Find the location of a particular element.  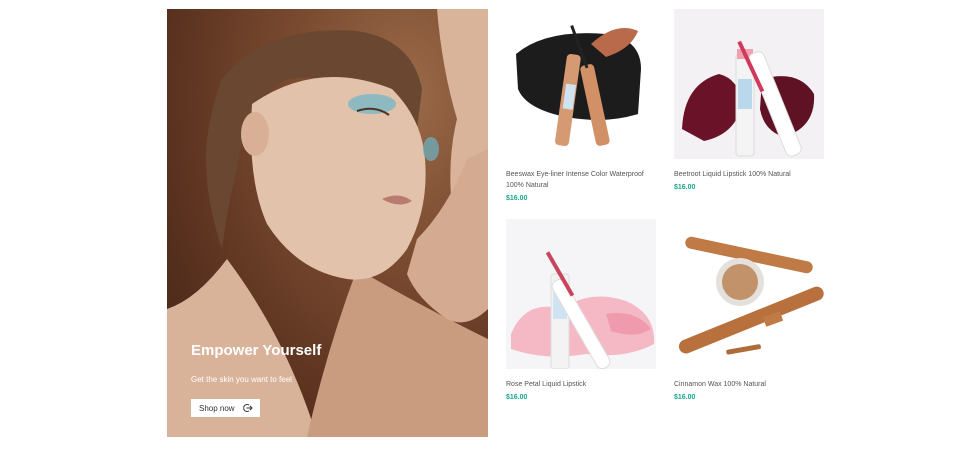

shop-now-button: Shop now is located at coordinates (225, 408).